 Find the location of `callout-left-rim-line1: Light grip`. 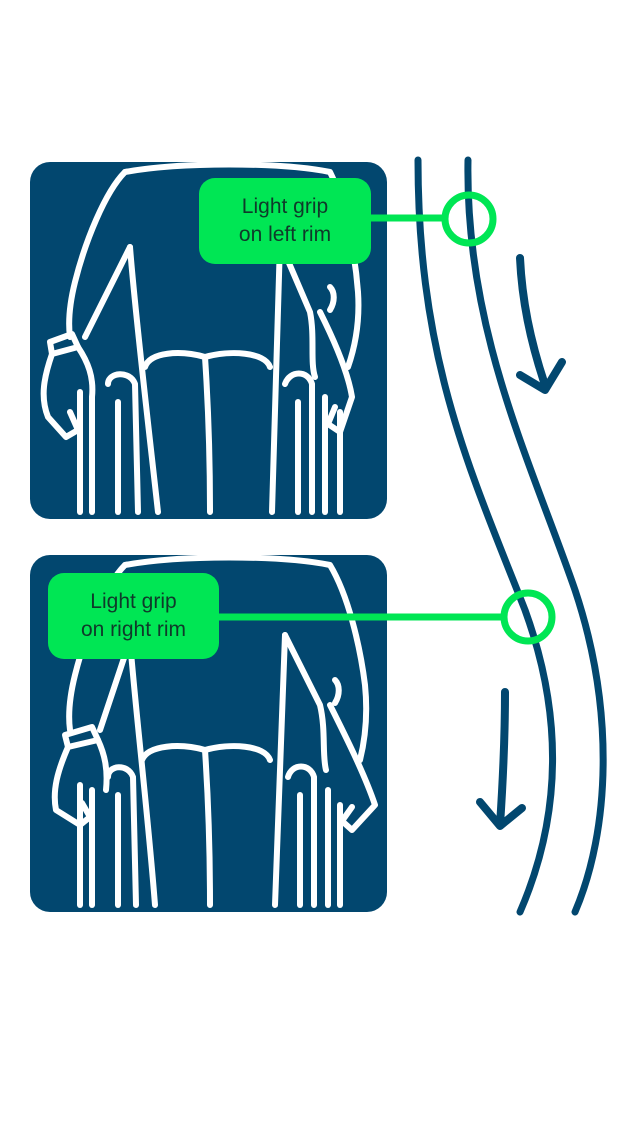

callout-left-rim-line1: Light grip is located at coordinates (285, 206).